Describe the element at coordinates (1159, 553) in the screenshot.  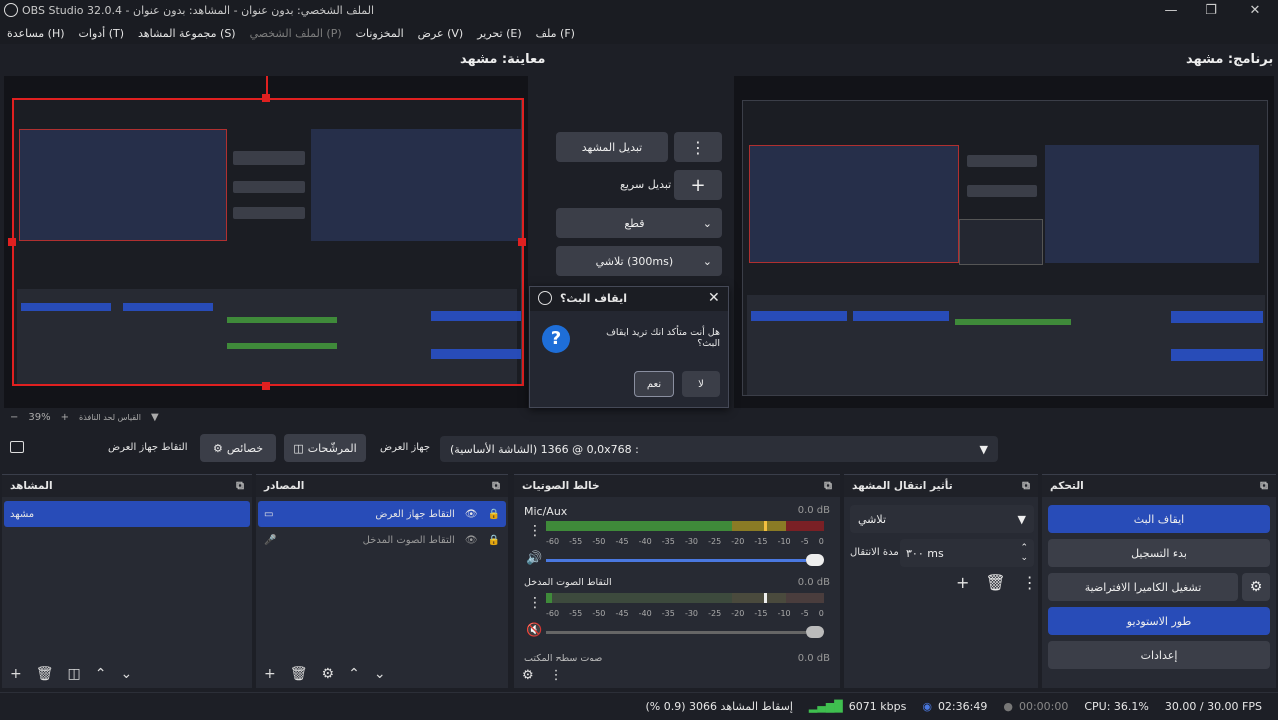
I see `start-recording-button: بدء التسجيل` at that location.